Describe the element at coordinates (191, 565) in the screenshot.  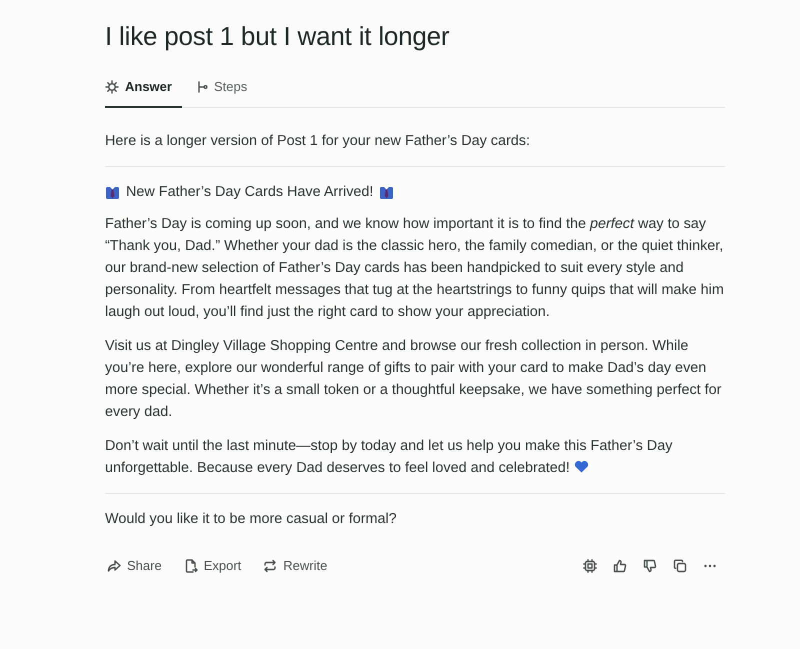
I see `export-icon` at that location.